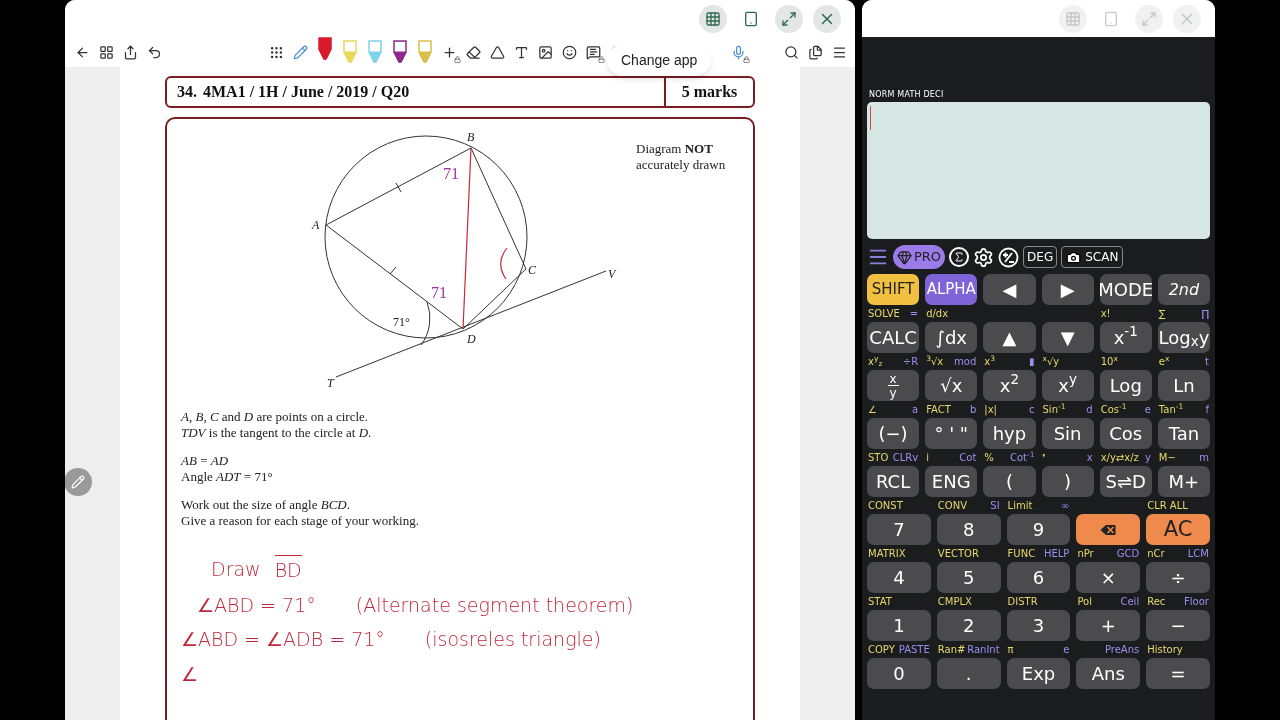 The height and width of the screenshot is (720, 1280). What do you see at coordinates (130, 52) in the screenshot?
I see `share-icon` at bounding box center [130, 52].